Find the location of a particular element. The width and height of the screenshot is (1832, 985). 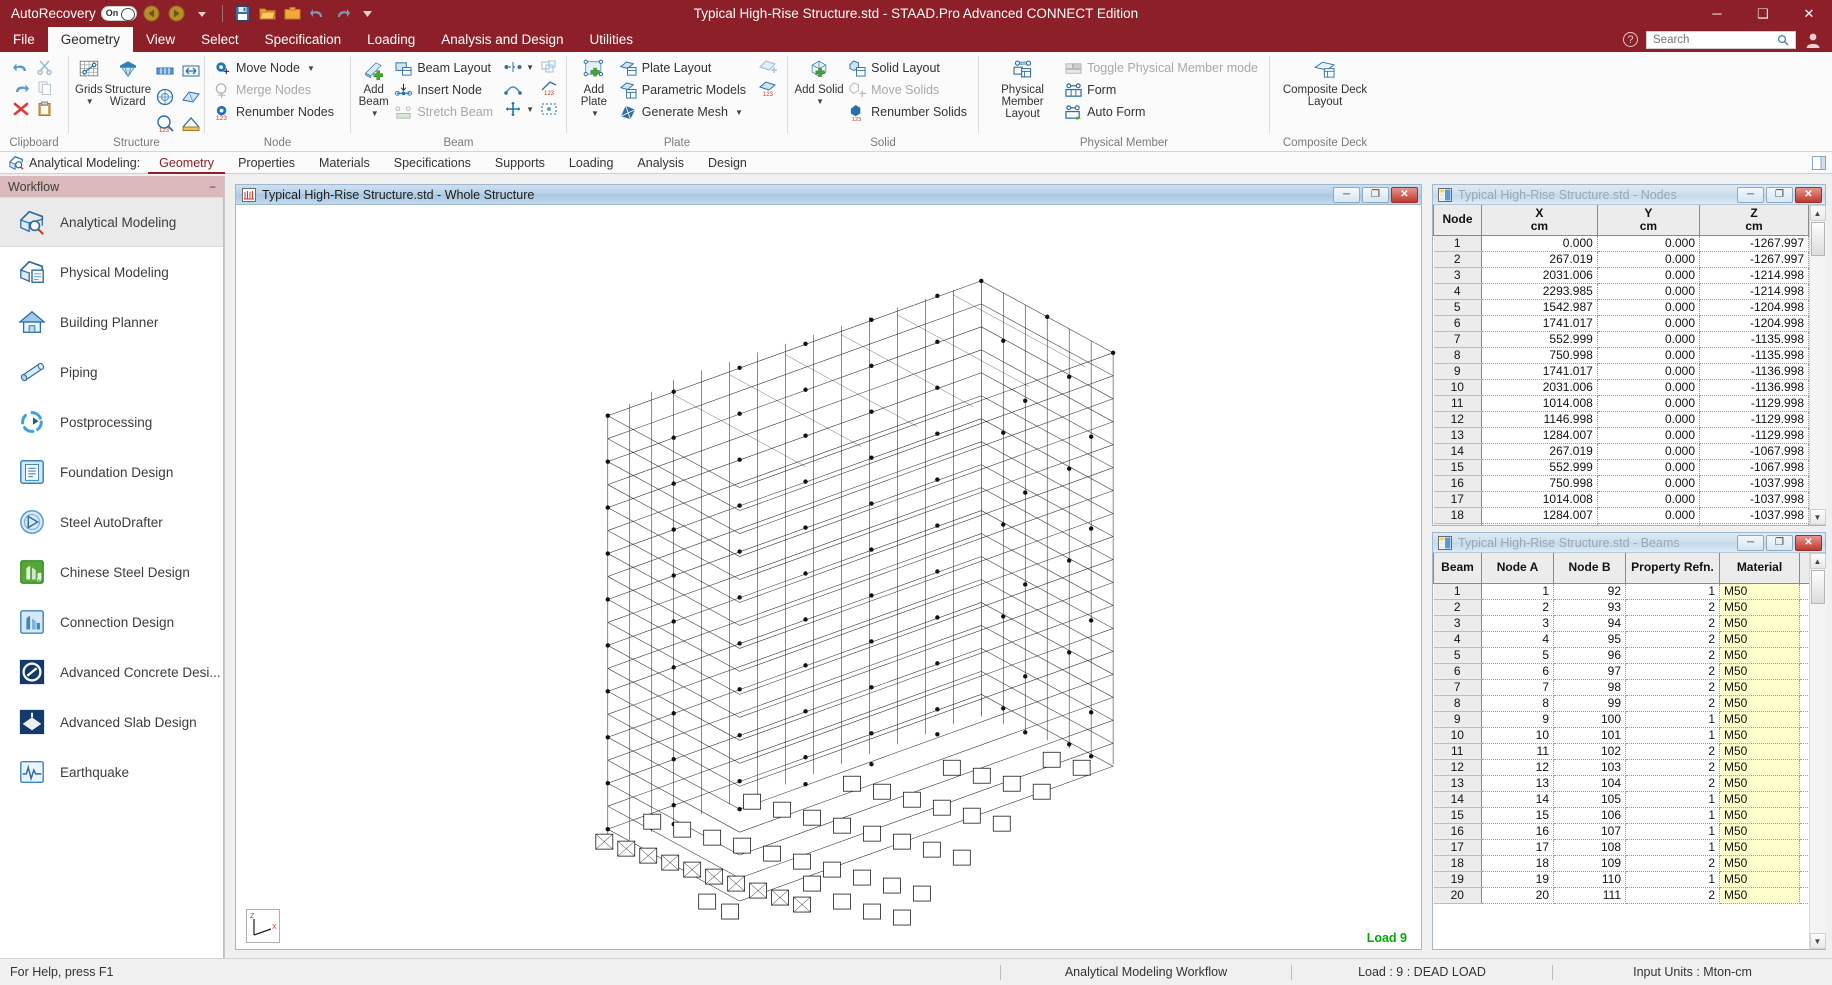

renumber-beams-icon: 123 is located at coordinates (549, 88).